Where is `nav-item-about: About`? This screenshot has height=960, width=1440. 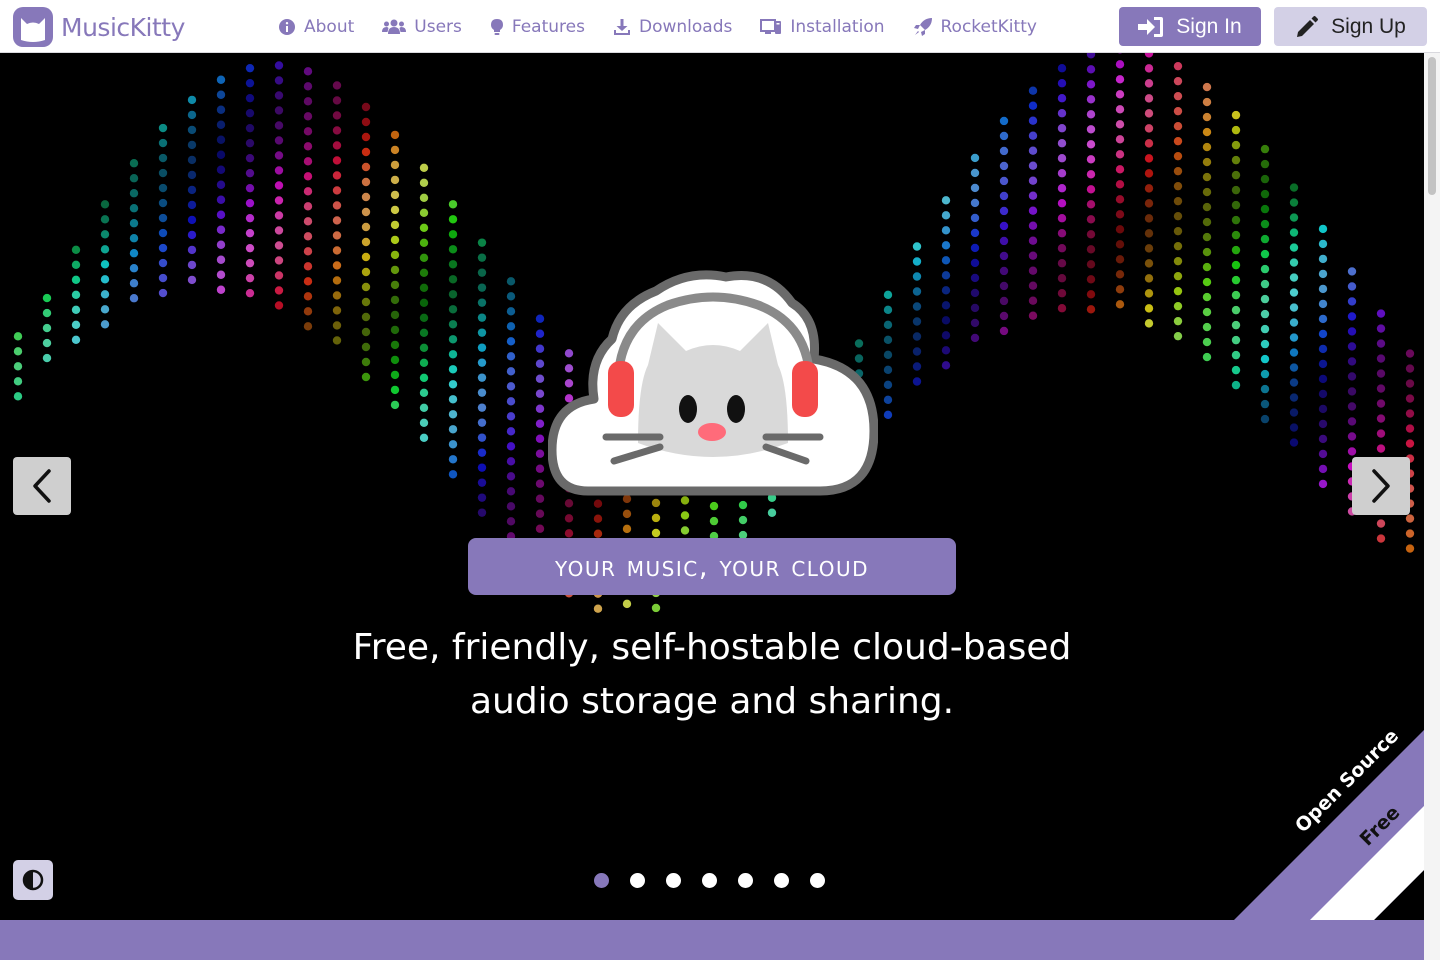 nav-item-about: About is located at coordinates (316, 27).